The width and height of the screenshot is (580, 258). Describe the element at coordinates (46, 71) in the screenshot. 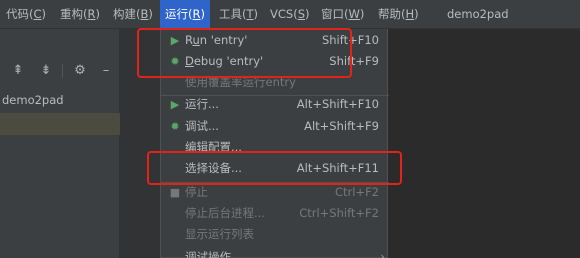

I see `collapse-all-icon: ⇟` at that location.